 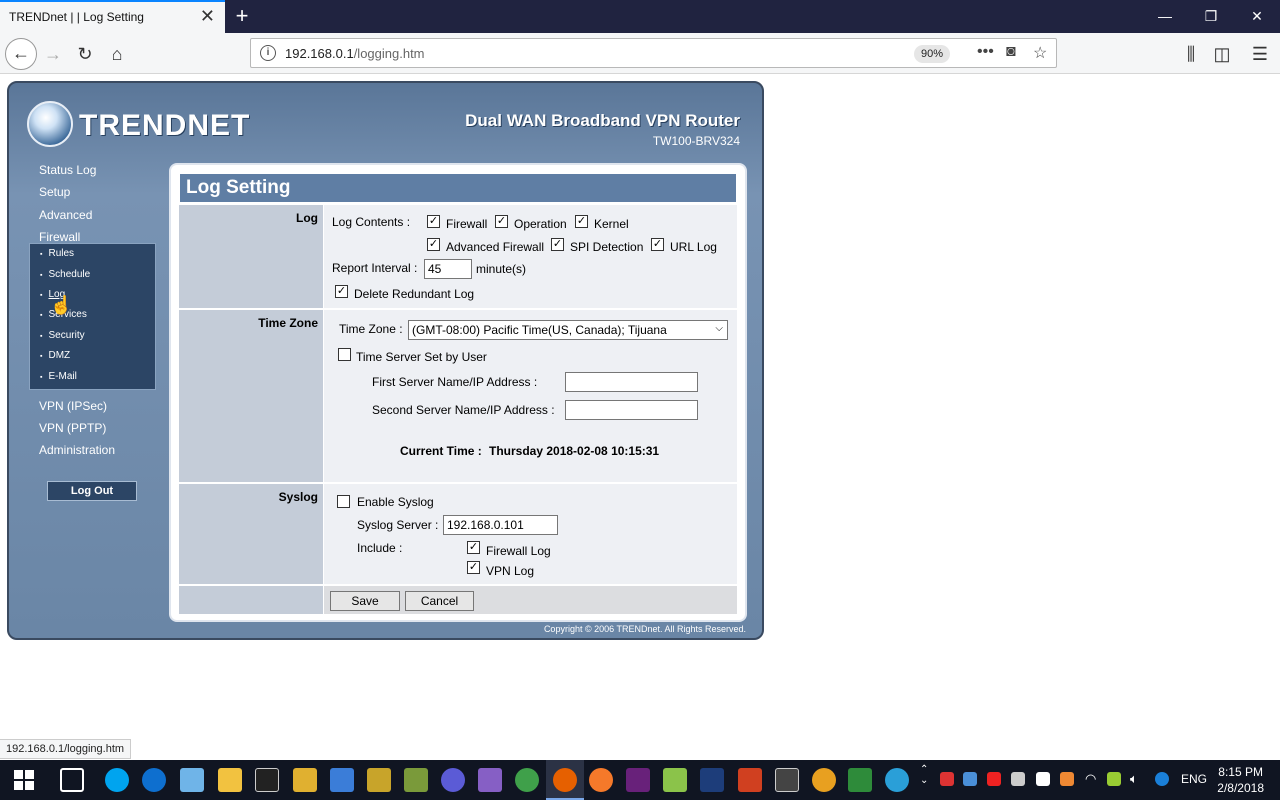 What do you see at coordinates (54, 192) in the screenshot?
I see `nav-setup: Setup` at bounding box center [54, 192].